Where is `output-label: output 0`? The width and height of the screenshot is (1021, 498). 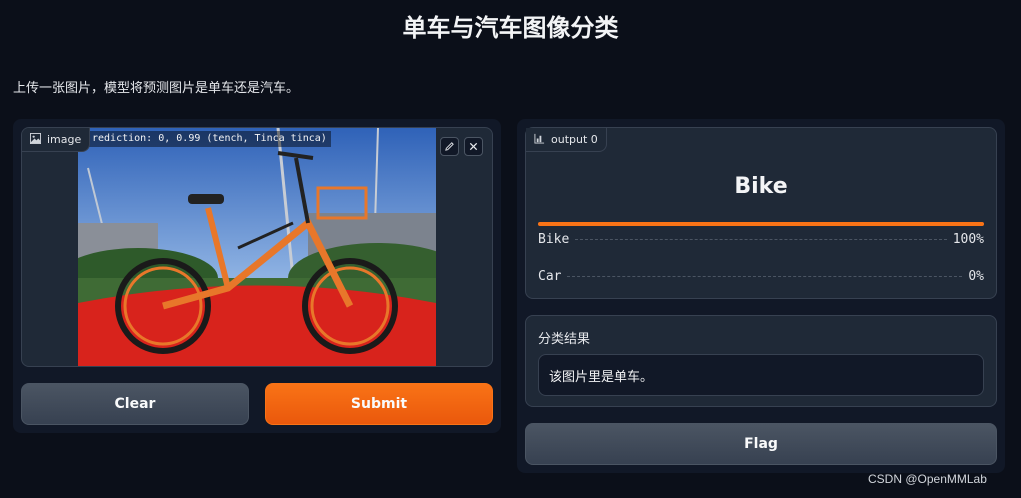 output-label: output 0 is located at coordinates (566, 140).